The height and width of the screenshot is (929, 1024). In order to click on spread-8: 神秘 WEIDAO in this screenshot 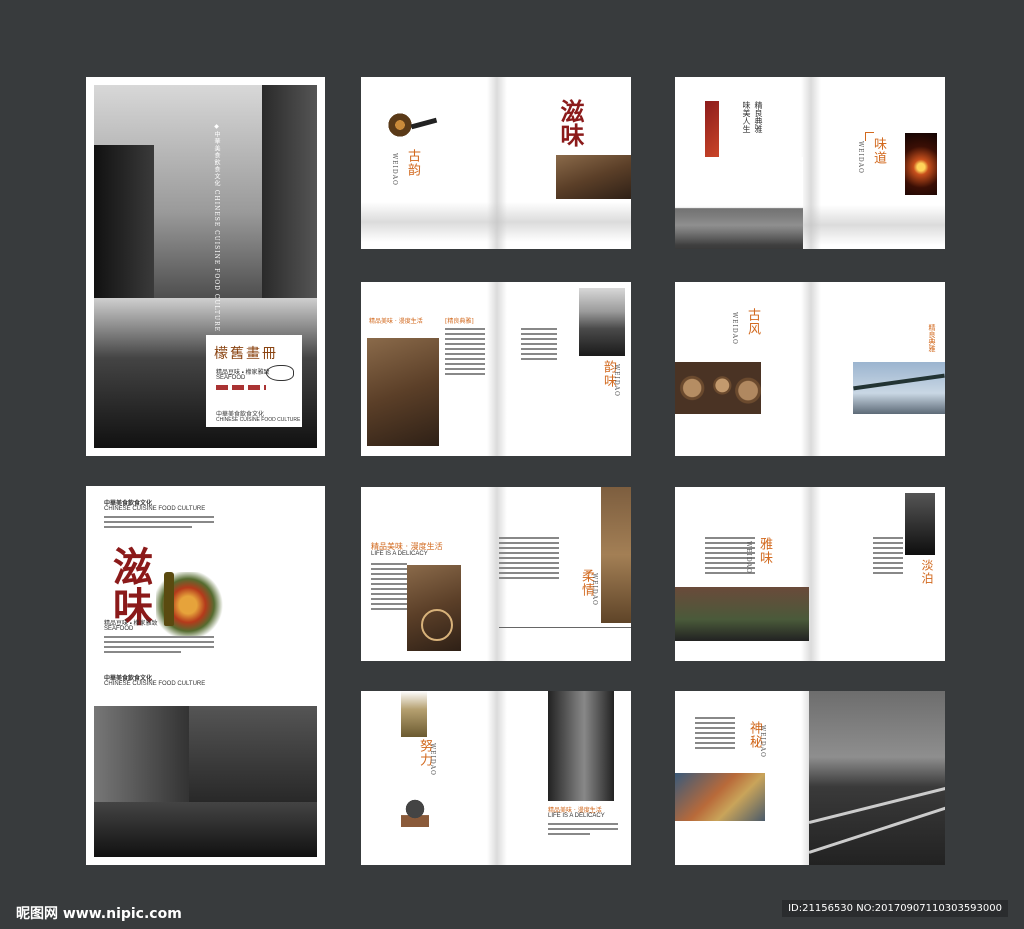, I will do `click(810, 778)`.